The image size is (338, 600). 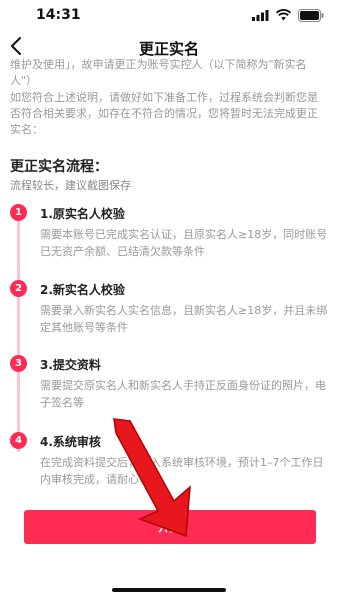 What do you see at coordinates (82, 290) in the screenshot?
I see `step-title: 2.新实名人校验` at bounding box center [82, 290].